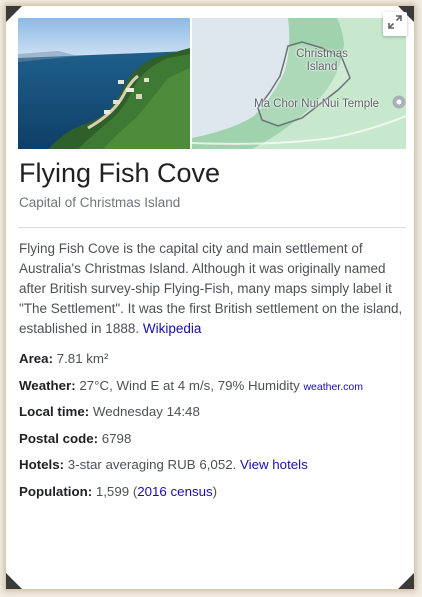 This screenshot has height=597, width=422. Describe the element at coordinates (100, 202) in the screenshot. I see `page-subtitle: Capital of Christmas Island` at that location.